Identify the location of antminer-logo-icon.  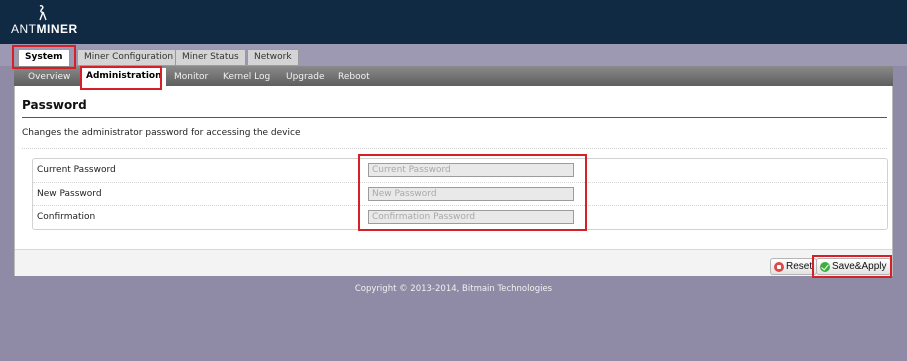
(43, 13).